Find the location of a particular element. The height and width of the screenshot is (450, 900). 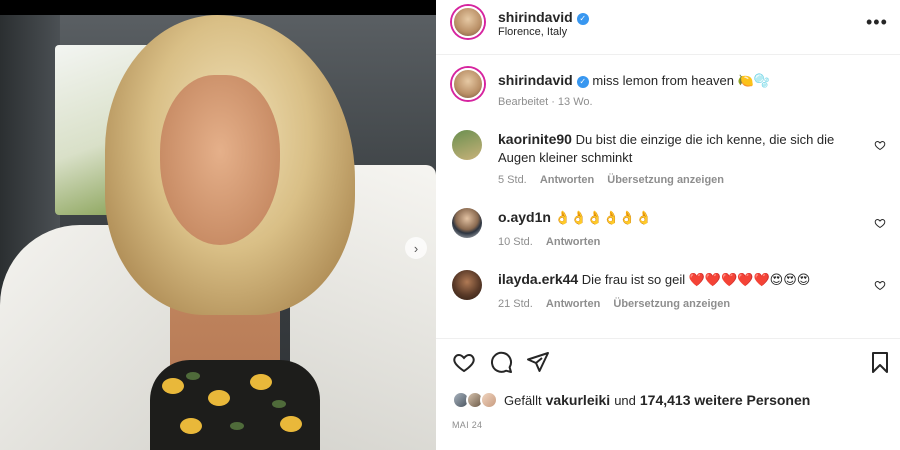

share-icon is located at coordinates (538, 362).